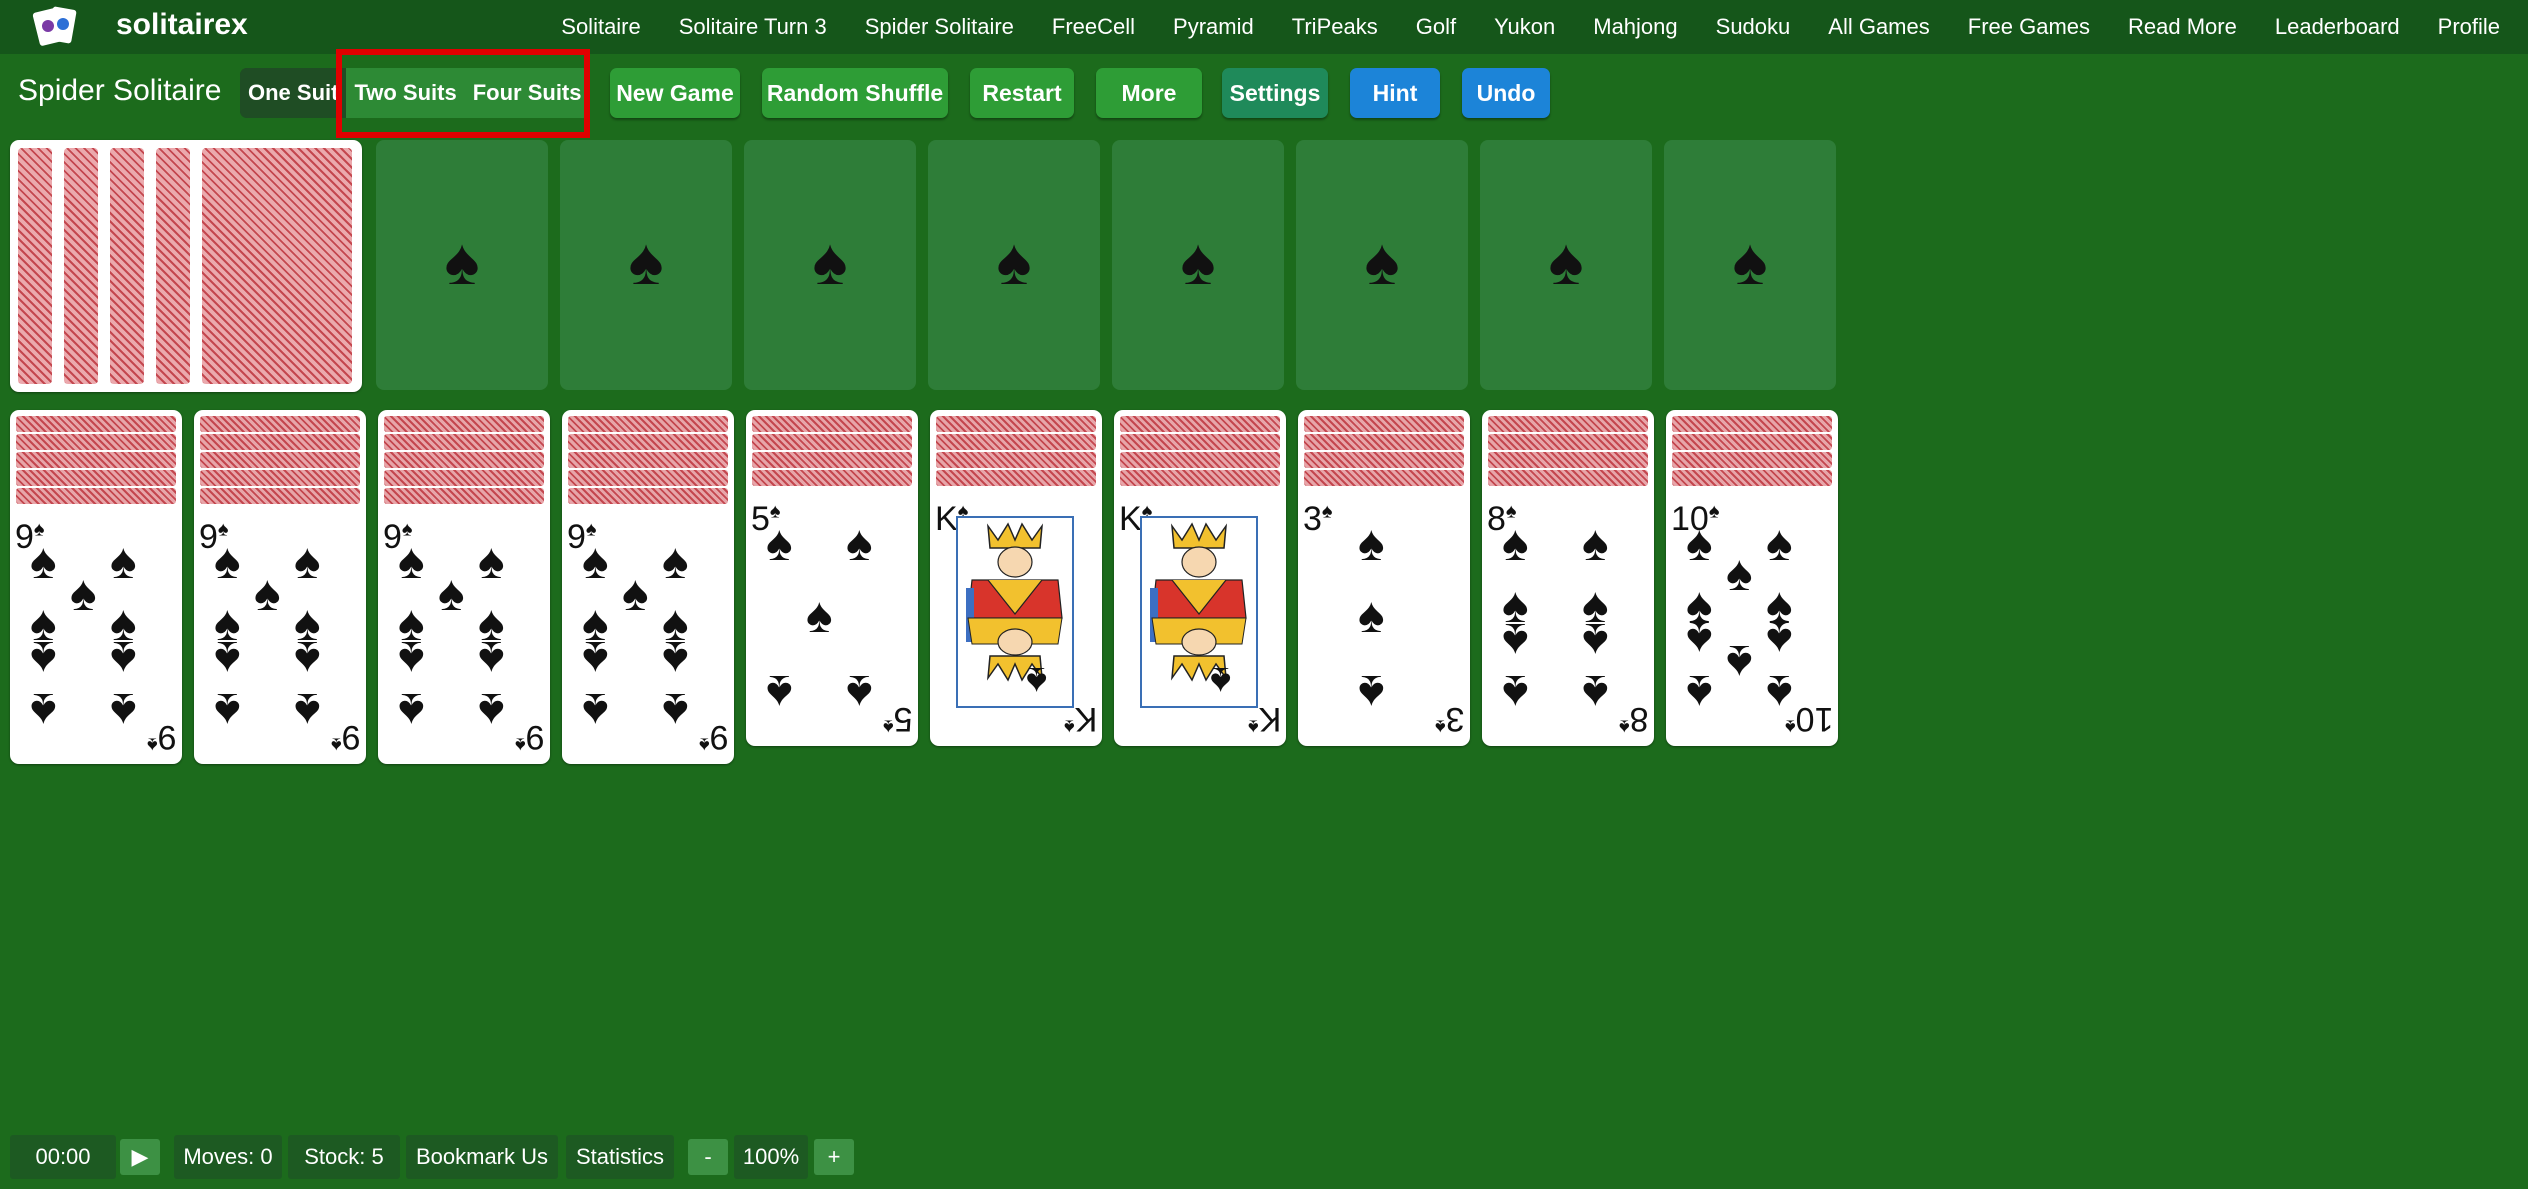 The height and width of the screenshot is (1189, 2528). I want to click on one-suit-button: One Suit, so click(293, 93).